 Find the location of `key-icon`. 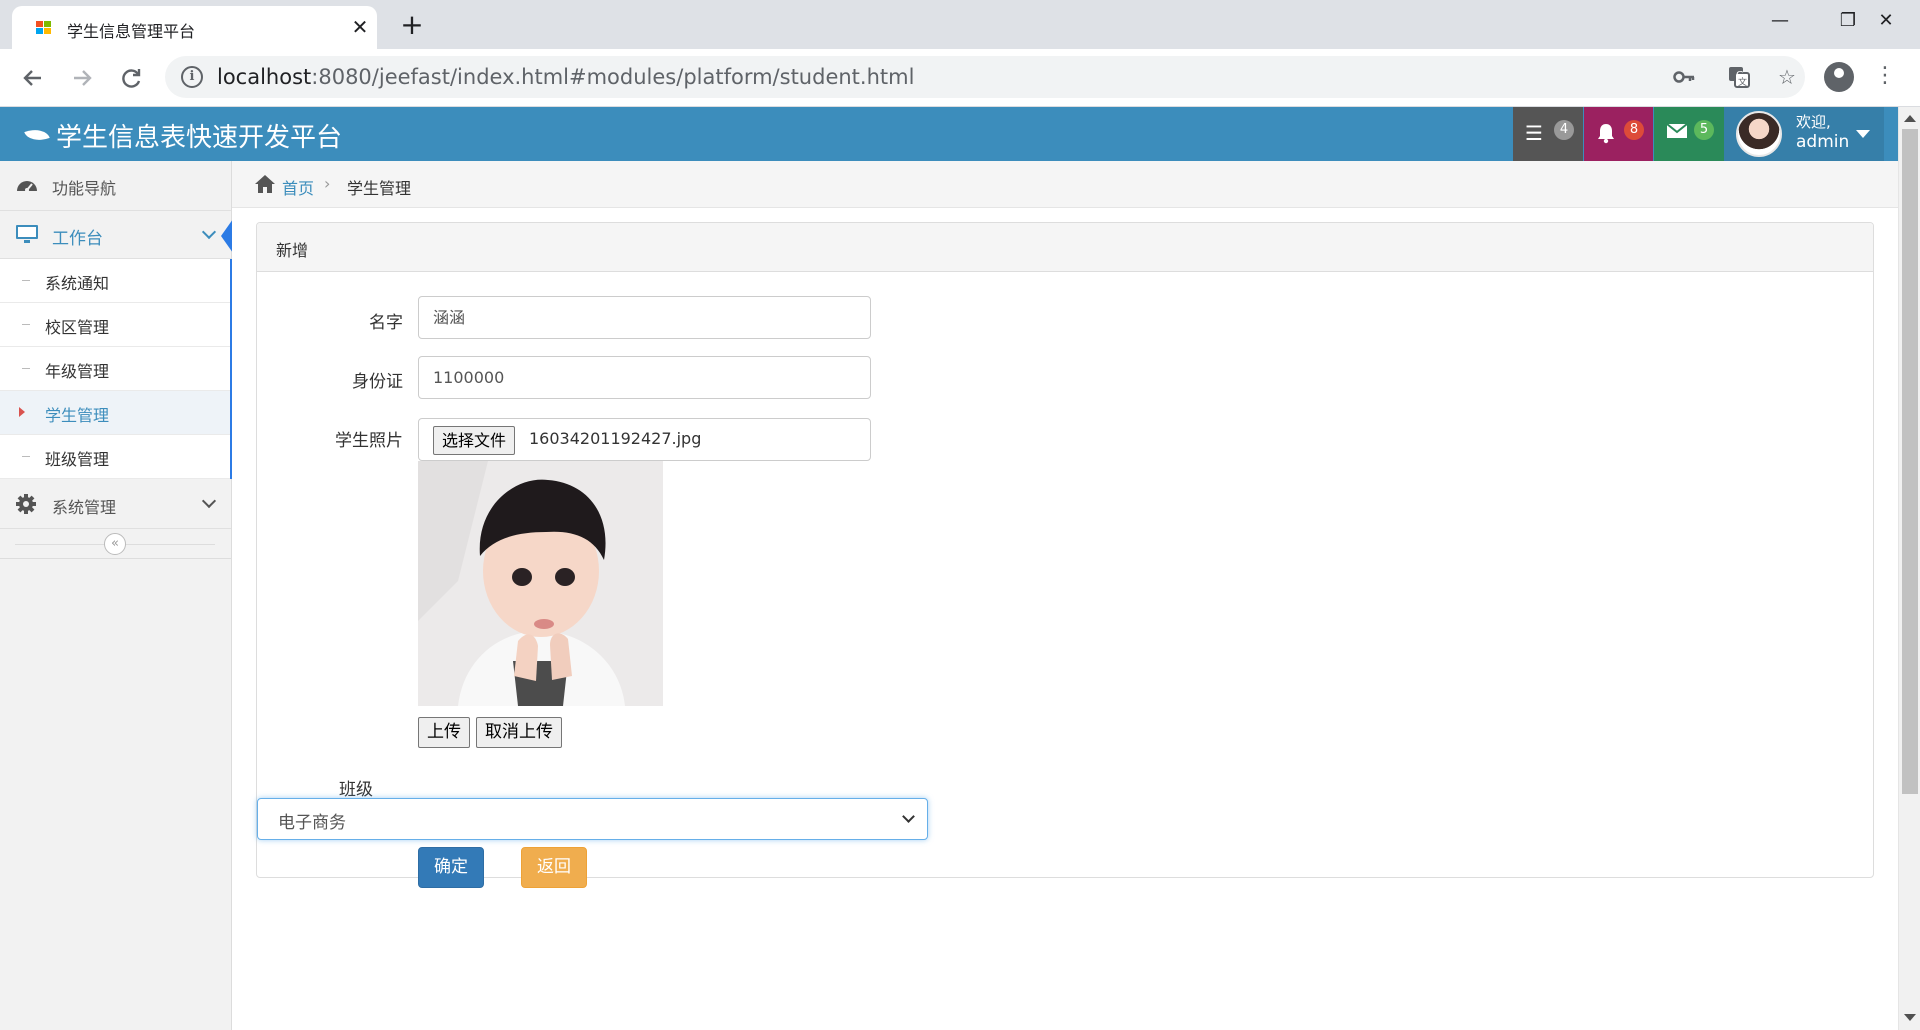

key-icon is located at coordinates (1684, 77).